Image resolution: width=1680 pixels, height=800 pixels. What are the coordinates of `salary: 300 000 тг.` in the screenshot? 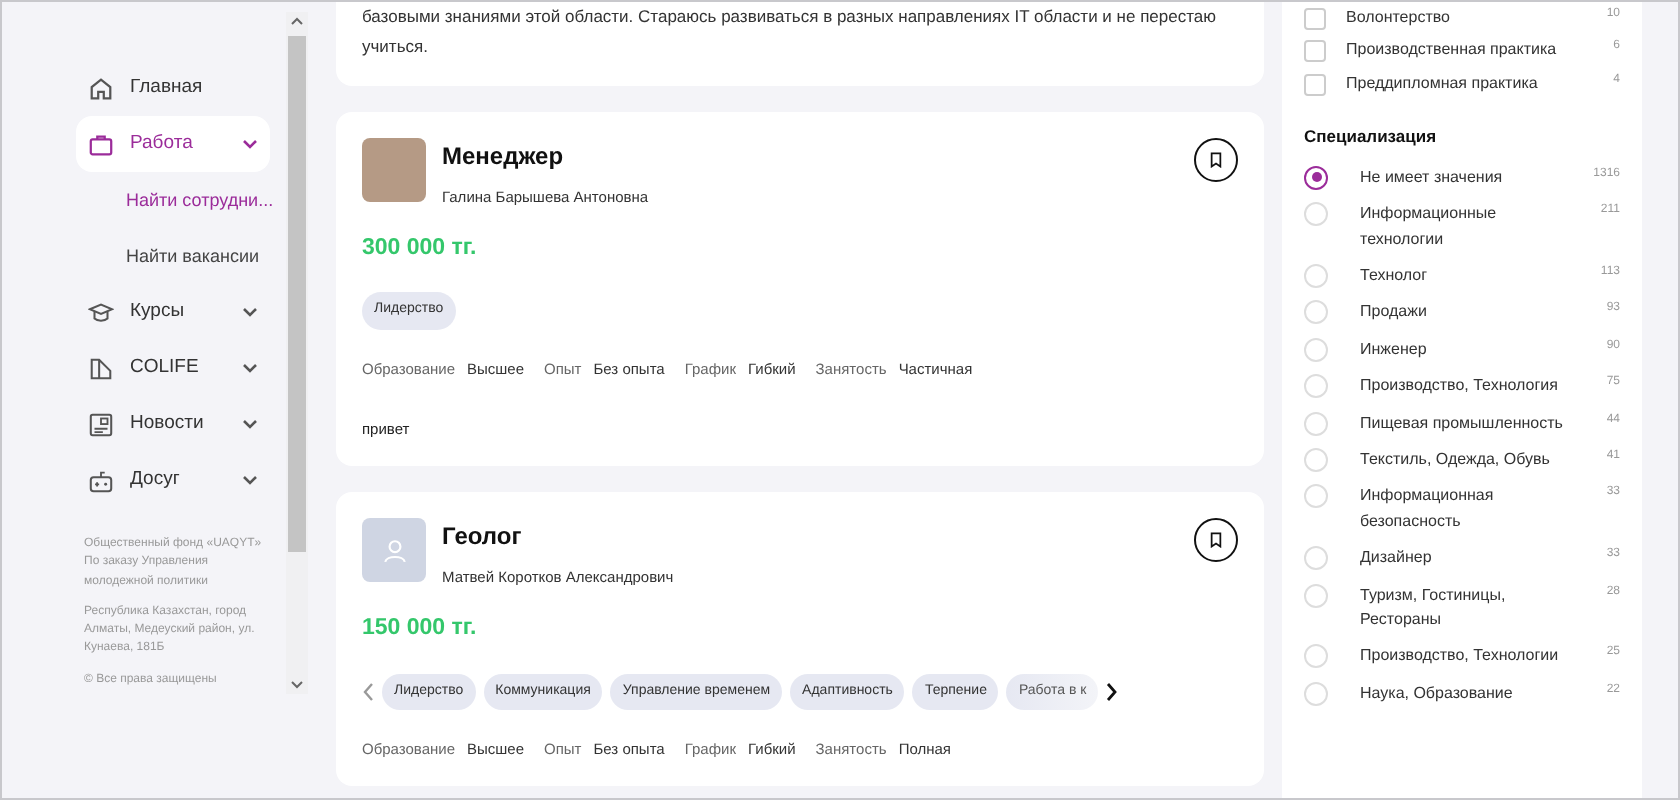 It's located at (420, 249).